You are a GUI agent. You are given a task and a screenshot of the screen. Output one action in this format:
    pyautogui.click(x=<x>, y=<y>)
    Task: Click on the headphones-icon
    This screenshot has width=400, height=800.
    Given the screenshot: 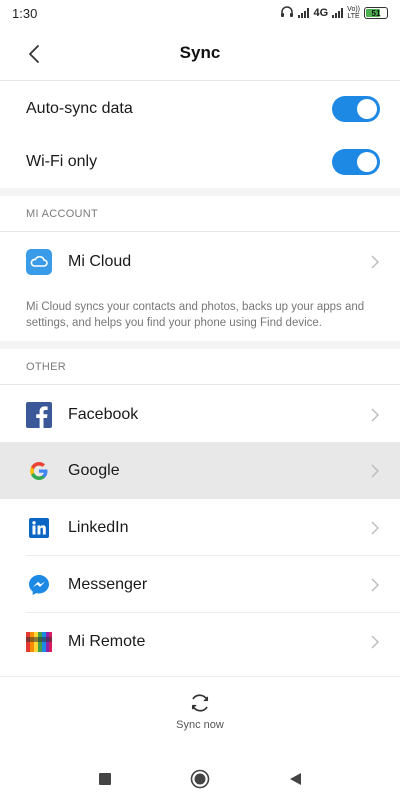 What is the action you would take?
    pyautogui.click(x=287, y=13)
    